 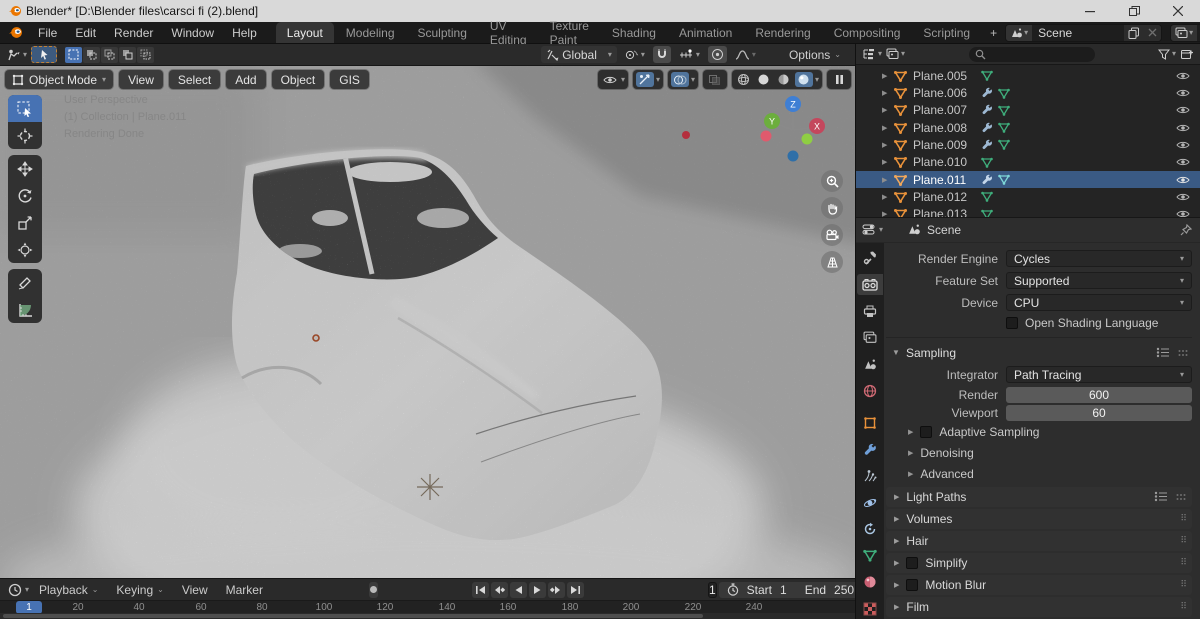 What do you see at coordinates (133, 32) in the screenshot?
I see `menu-render: Render` at bounding box center [133, 32].